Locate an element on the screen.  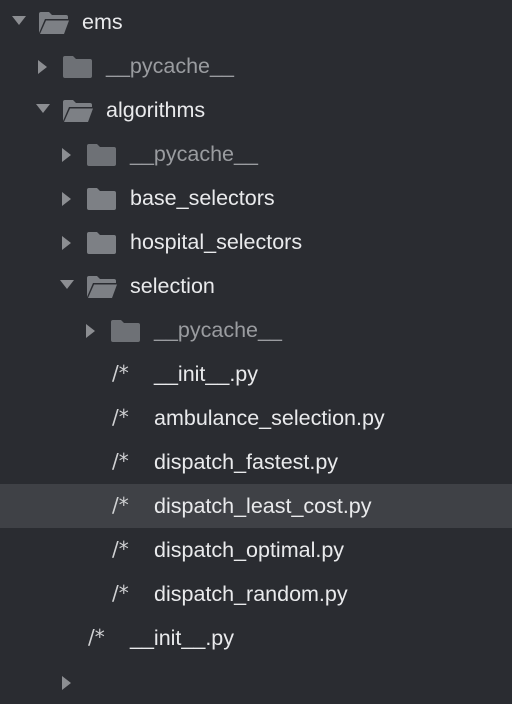
tree-item-label: hospital_selectors is located at coordinates (216, 242).